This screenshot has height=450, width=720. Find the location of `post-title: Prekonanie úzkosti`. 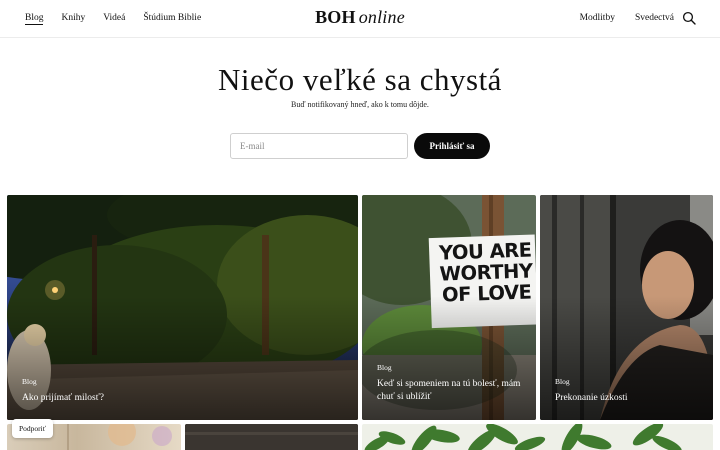

post-title: Prekonanie úzkosti is located at coordinates (591, 398).